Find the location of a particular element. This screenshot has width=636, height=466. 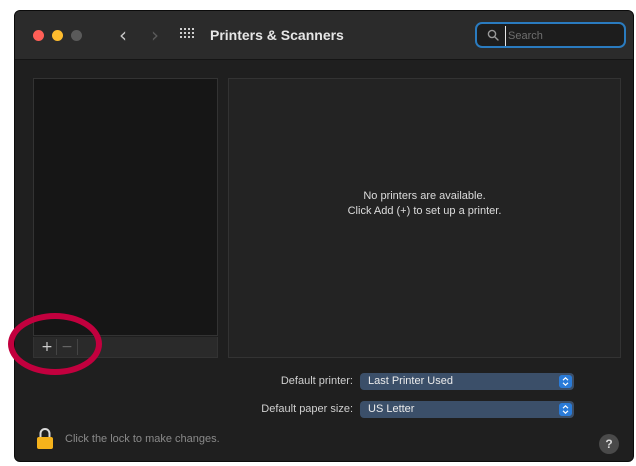

chevron-left-icon: ‹ is located at coordinates (123, 35).